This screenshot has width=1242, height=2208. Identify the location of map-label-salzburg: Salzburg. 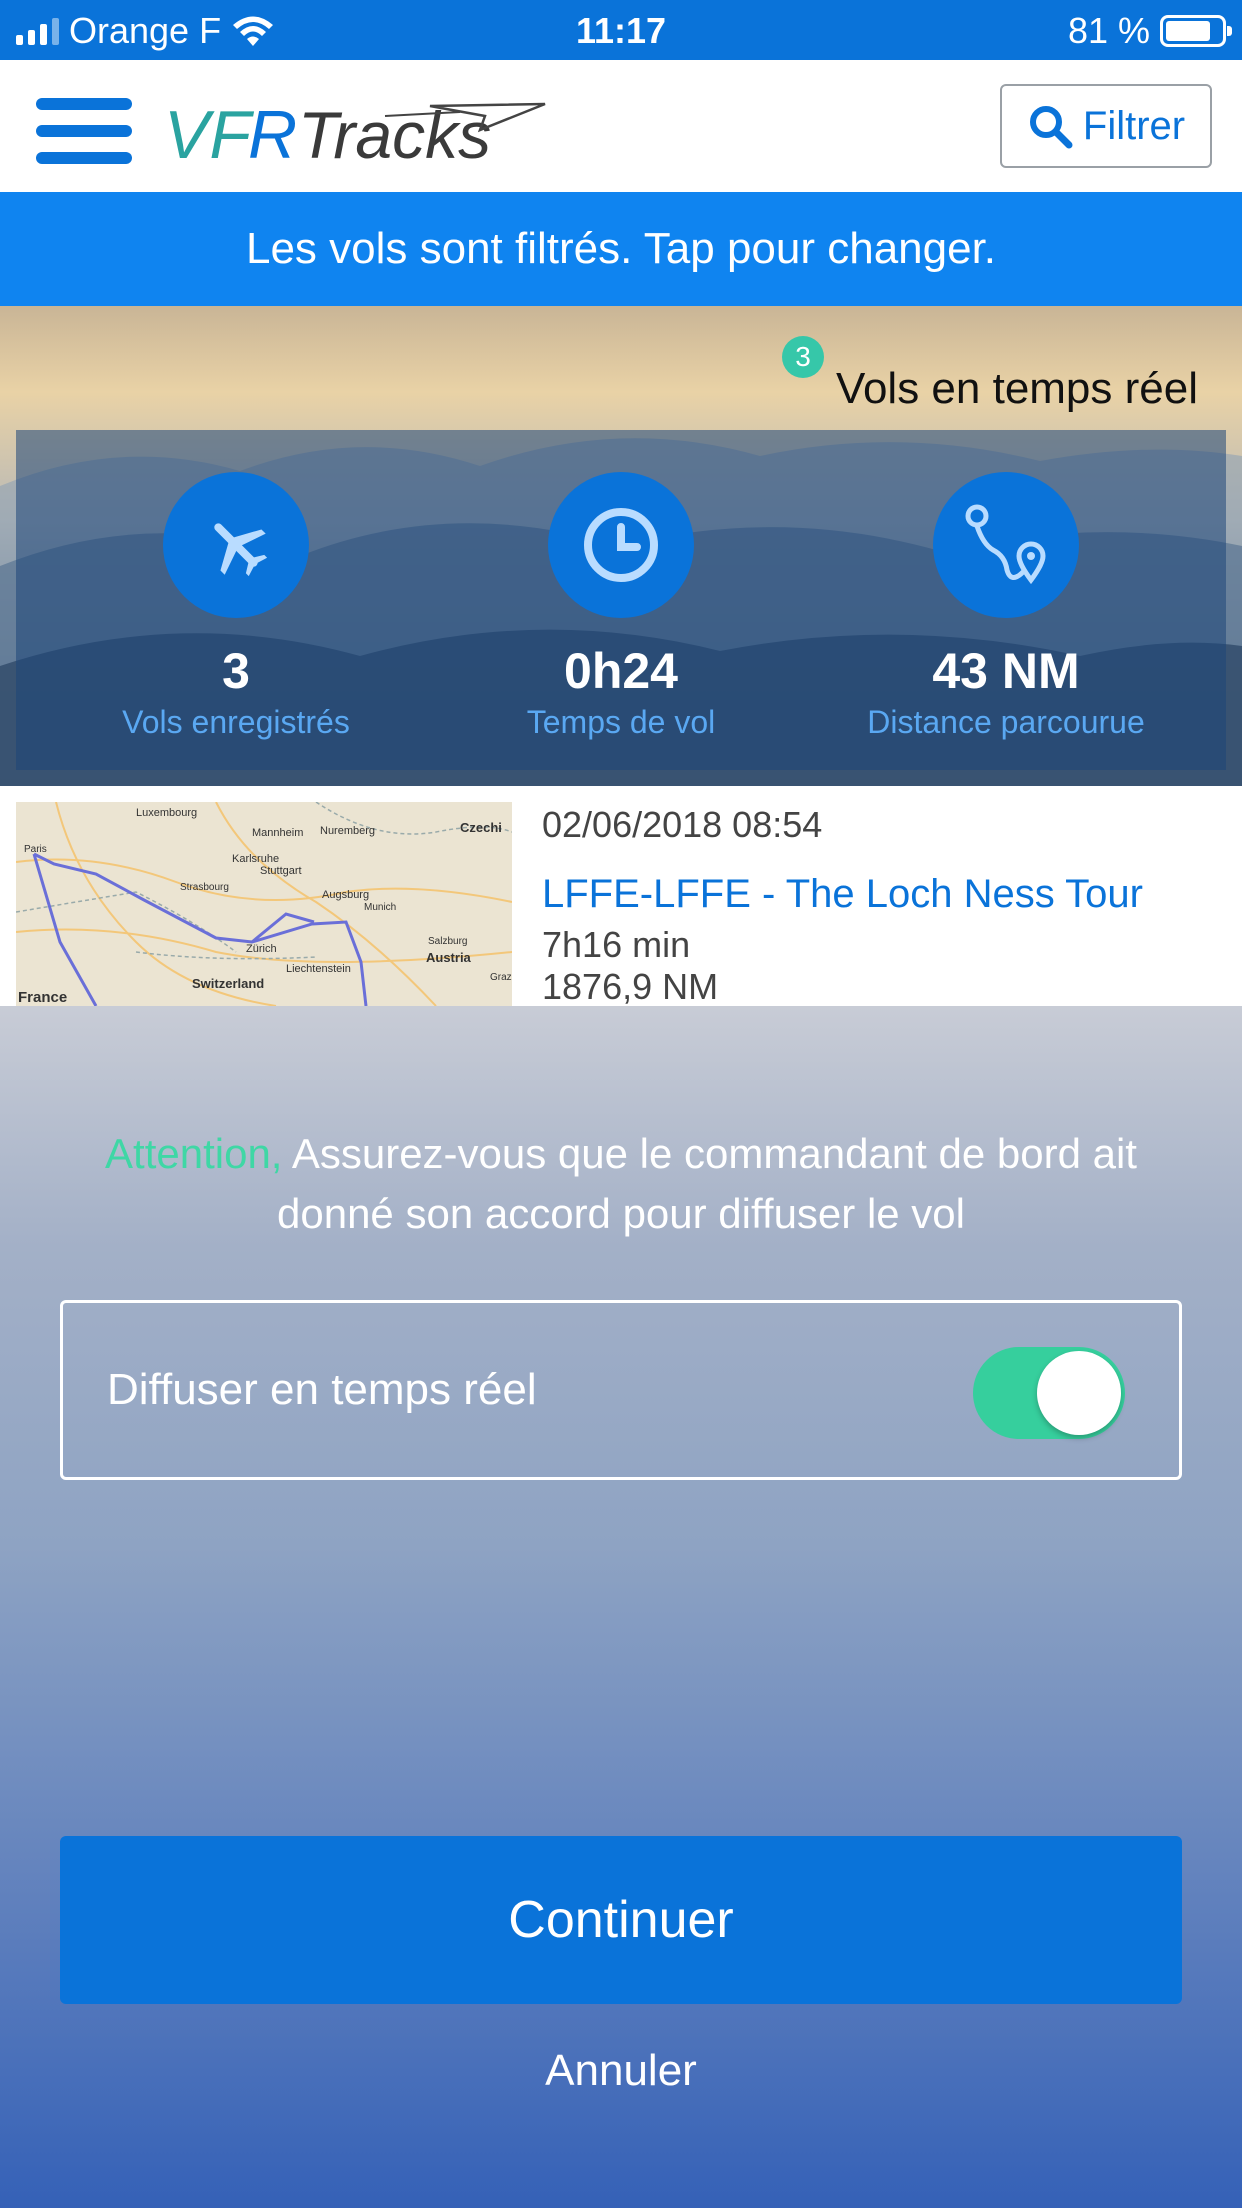
(447, 941).